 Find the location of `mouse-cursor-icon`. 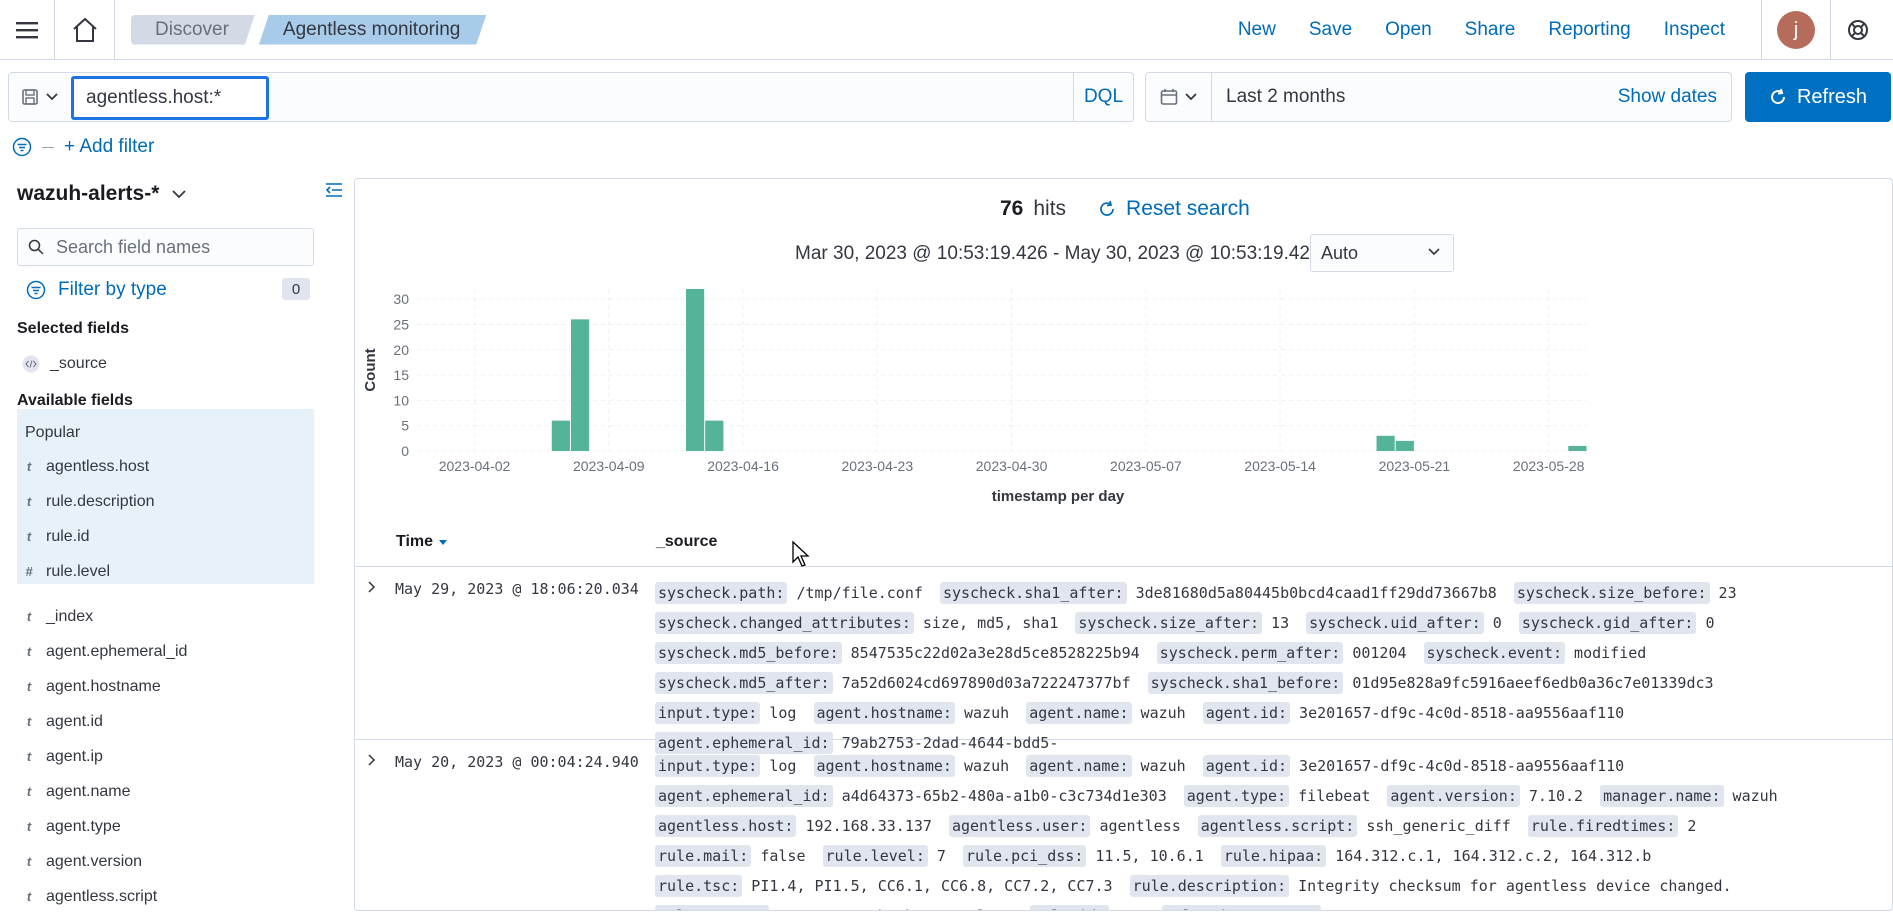

mouse-cursor-icon is located at coordinates (801, 553).